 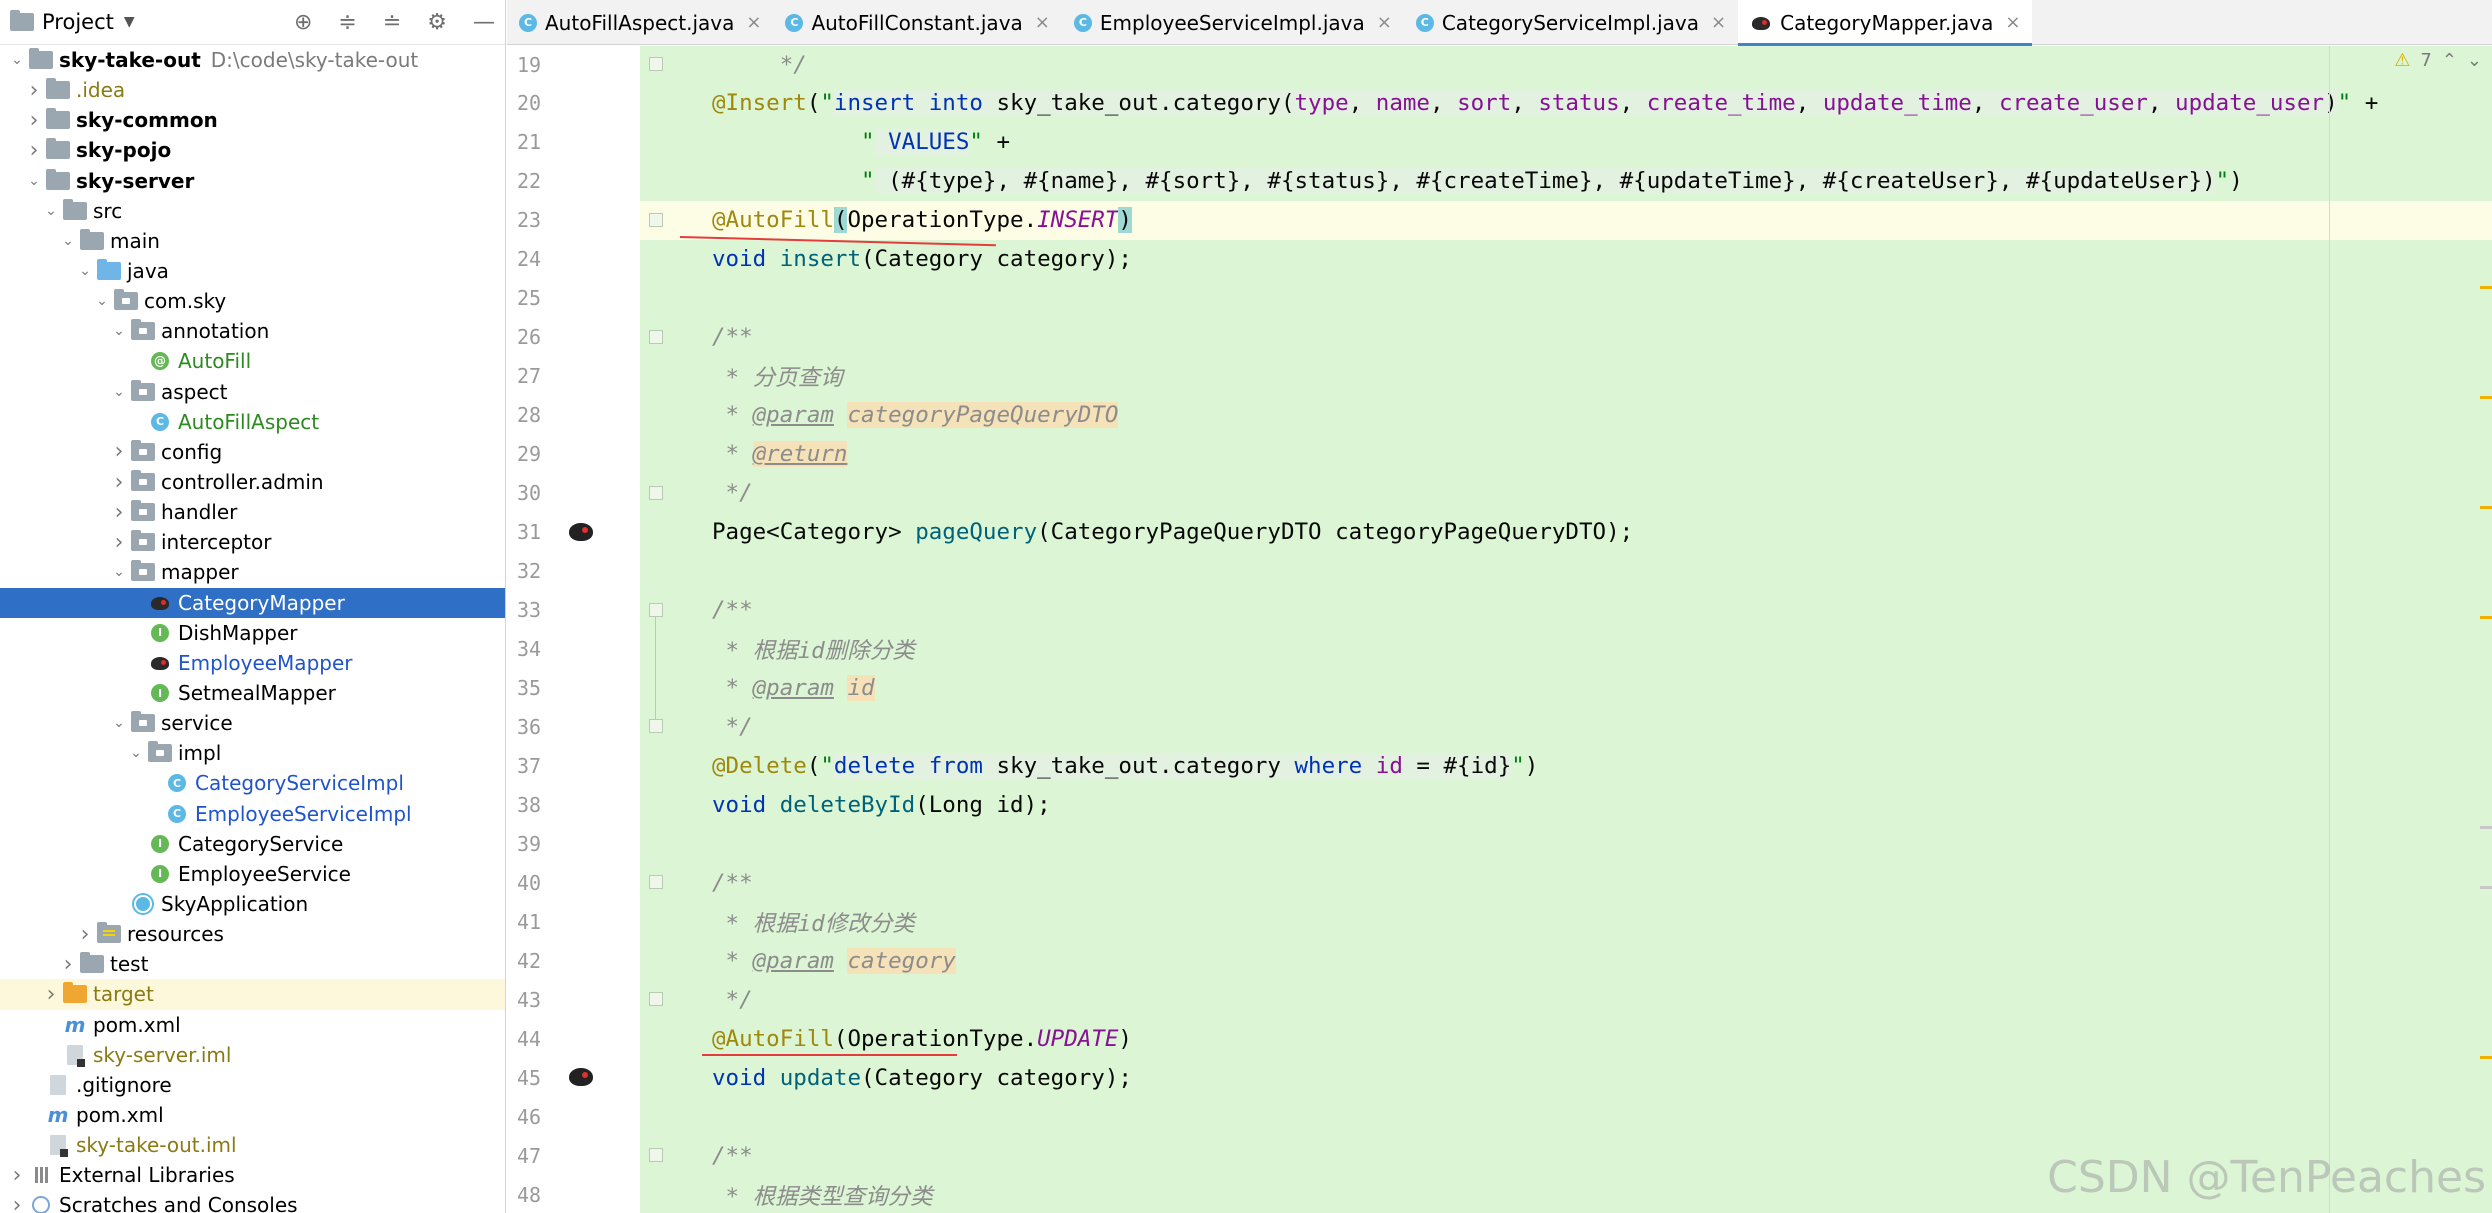 I want to click on locate-icon: ⊕, so click(x=303, y=22).